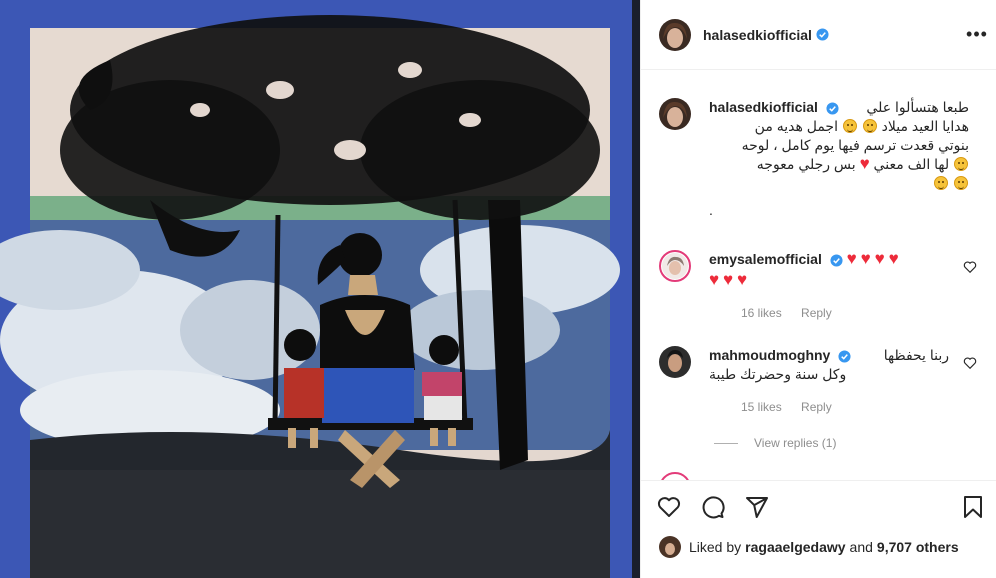  Describe the element at coordinates (669, 507) in the screenshot. I see `heart-icon` at that location.